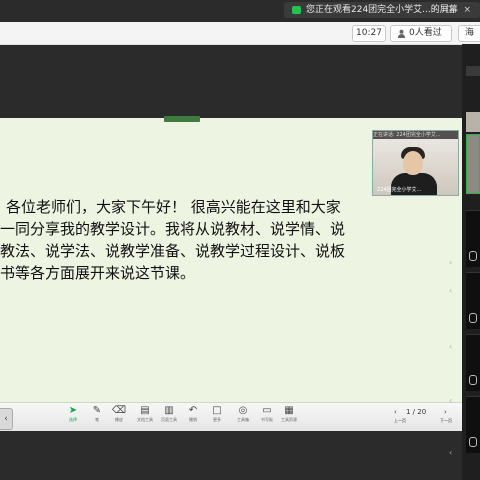 The width and height of the screenshot is (480, 480). Describe the element at coordinates (446, 420) in the screenshot. I see `next-page-label: 下一页` at that location.